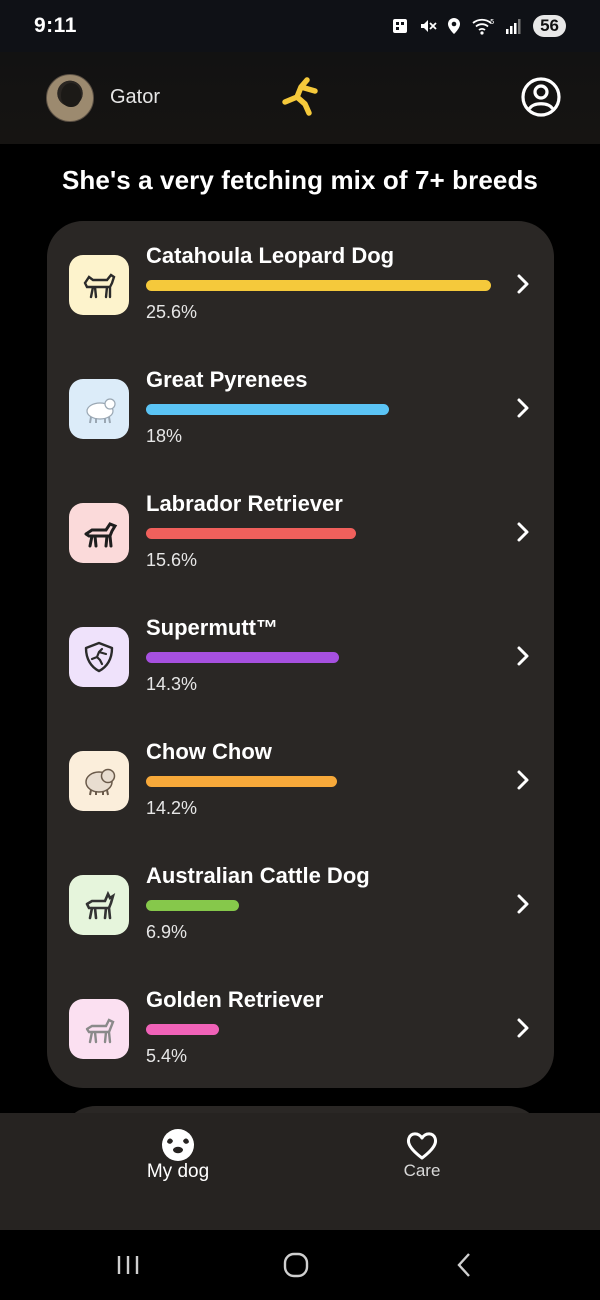  I want to click on home-icon, so click(296, 1265).